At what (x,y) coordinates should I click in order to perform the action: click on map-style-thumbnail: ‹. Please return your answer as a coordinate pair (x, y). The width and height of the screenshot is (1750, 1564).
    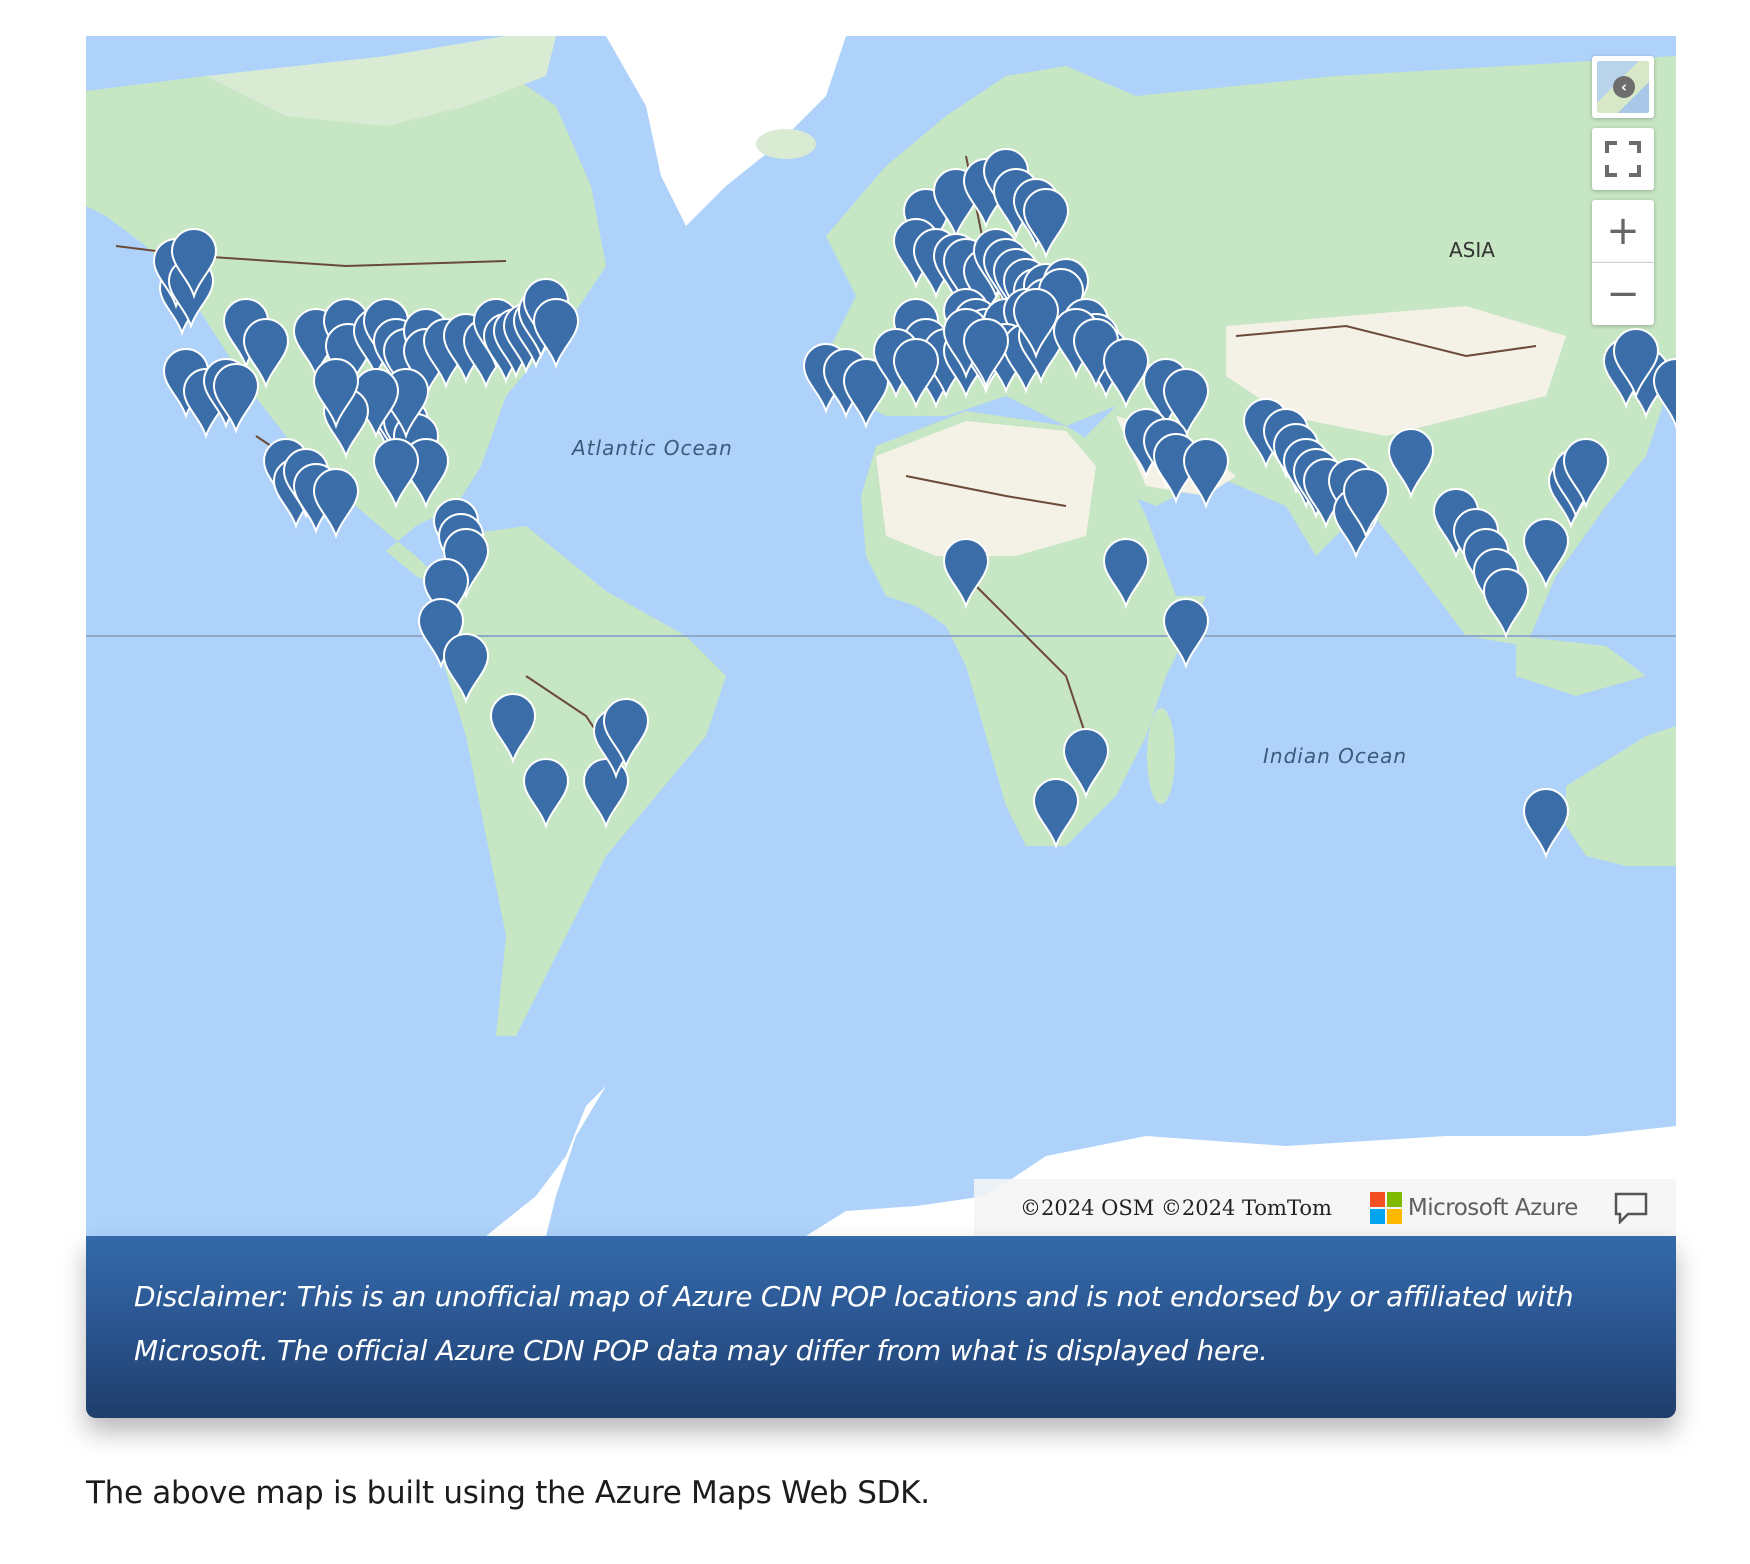
    Looking at the image, I should click on (1623, 87).